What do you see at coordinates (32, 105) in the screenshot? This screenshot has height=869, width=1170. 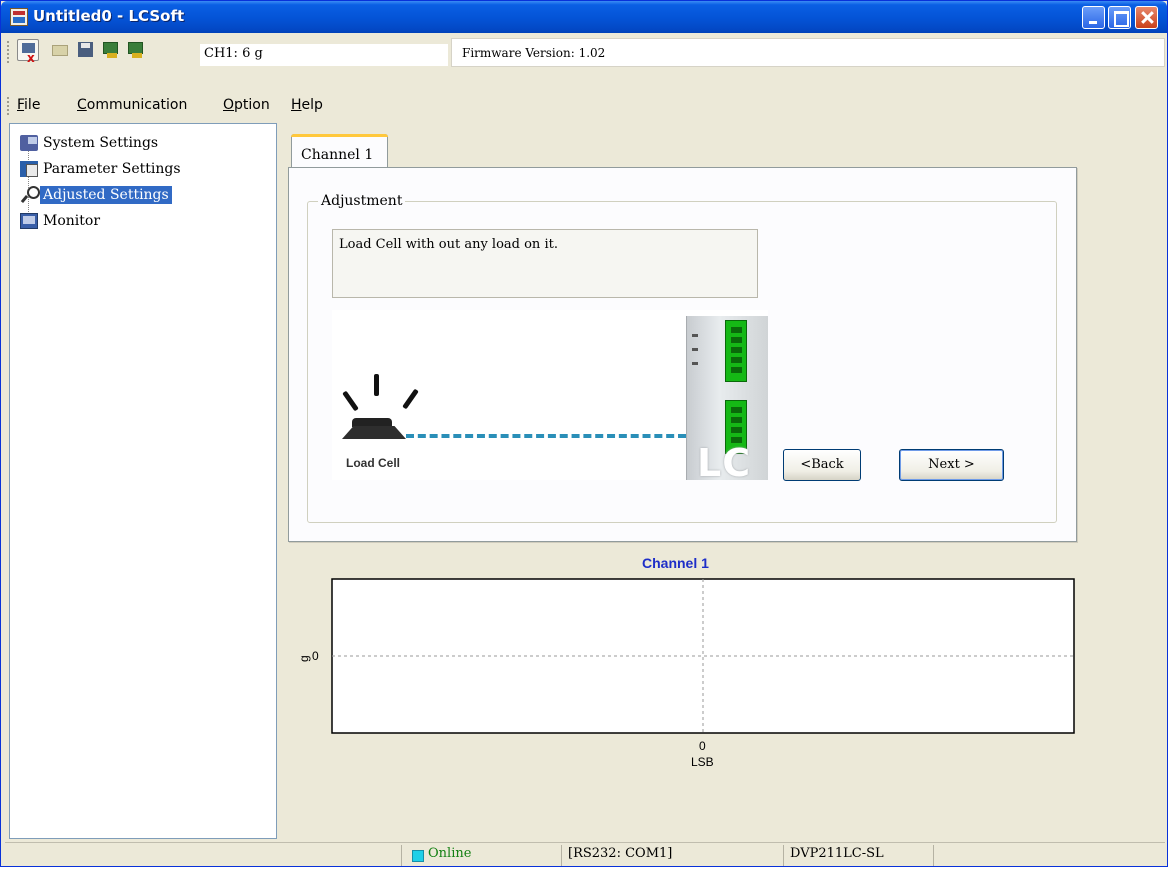 I see `menu-file-label: ile` at bounding box center [32, 105].